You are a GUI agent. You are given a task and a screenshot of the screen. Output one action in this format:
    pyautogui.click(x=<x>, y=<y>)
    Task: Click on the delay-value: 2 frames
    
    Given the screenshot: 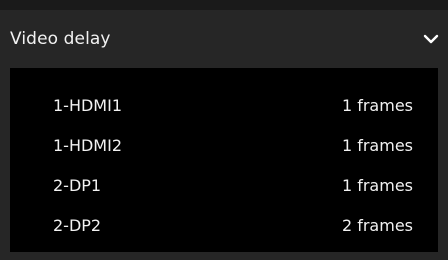 What is the action you would take?
    pyautogui.click(x=377, y=225)
    